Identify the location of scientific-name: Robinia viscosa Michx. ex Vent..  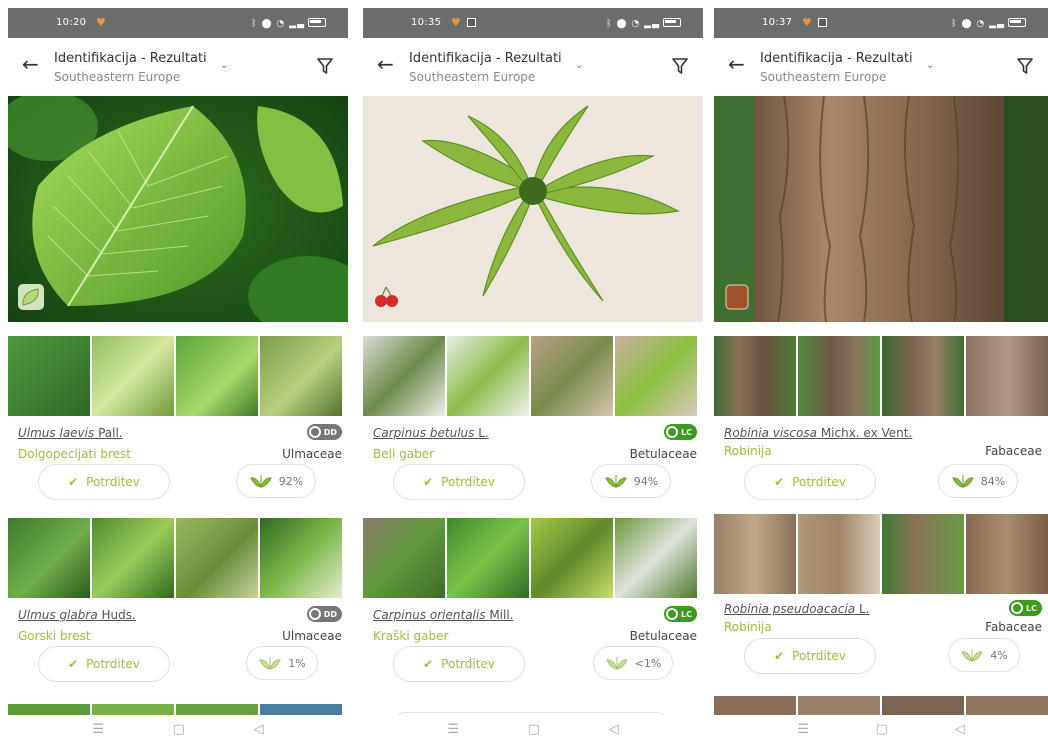
(818, 433).